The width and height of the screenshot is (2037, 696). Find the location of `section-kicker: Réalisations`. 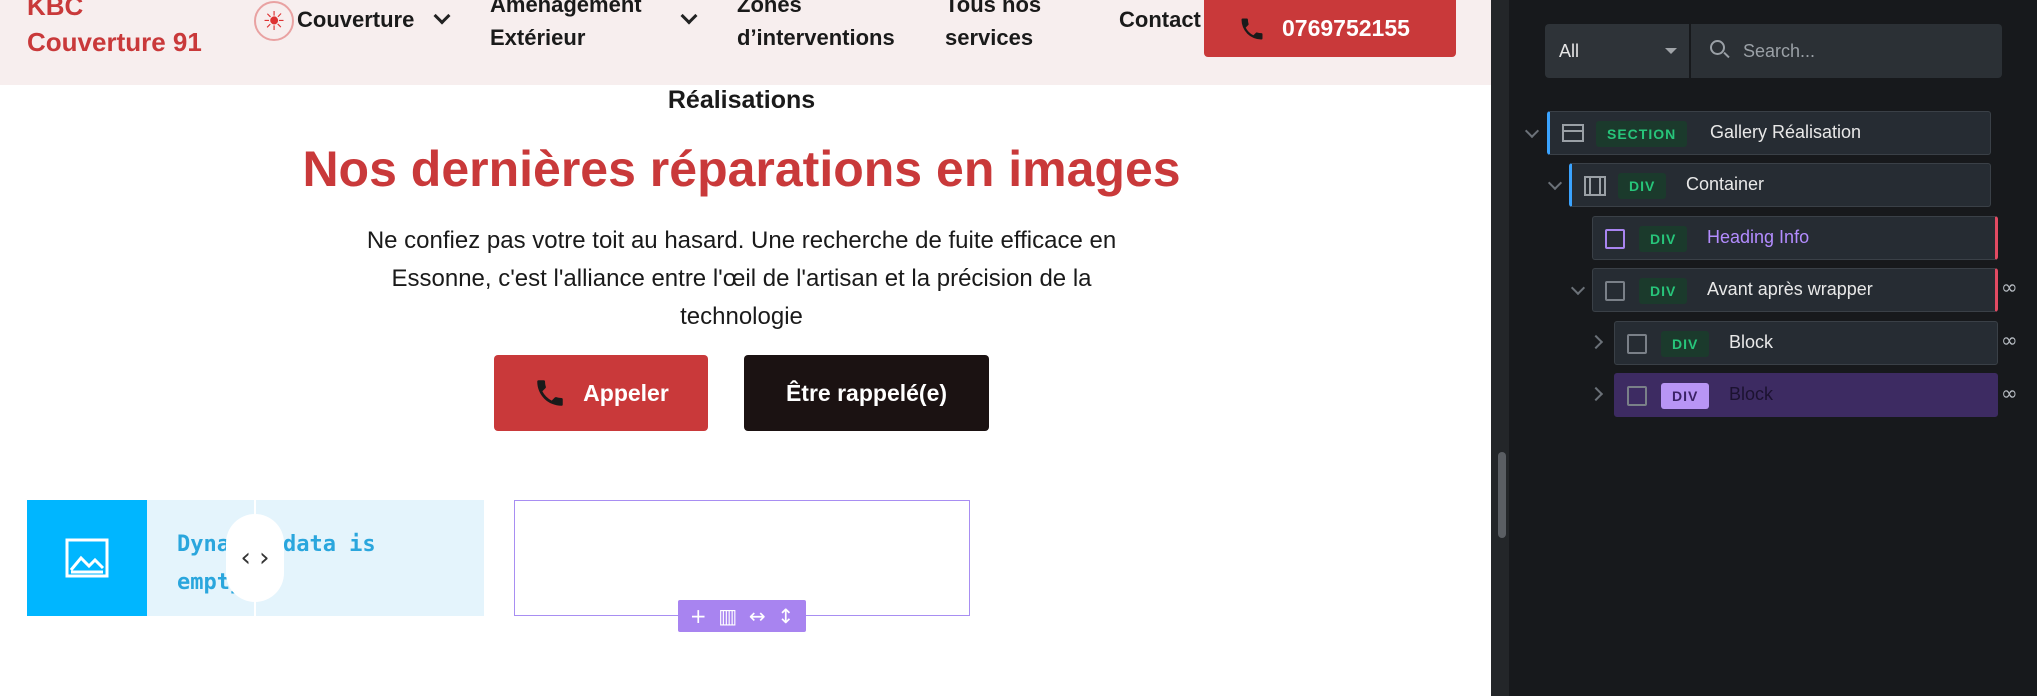

section-kicker: Réalisations is located at coordinates (741, 100).